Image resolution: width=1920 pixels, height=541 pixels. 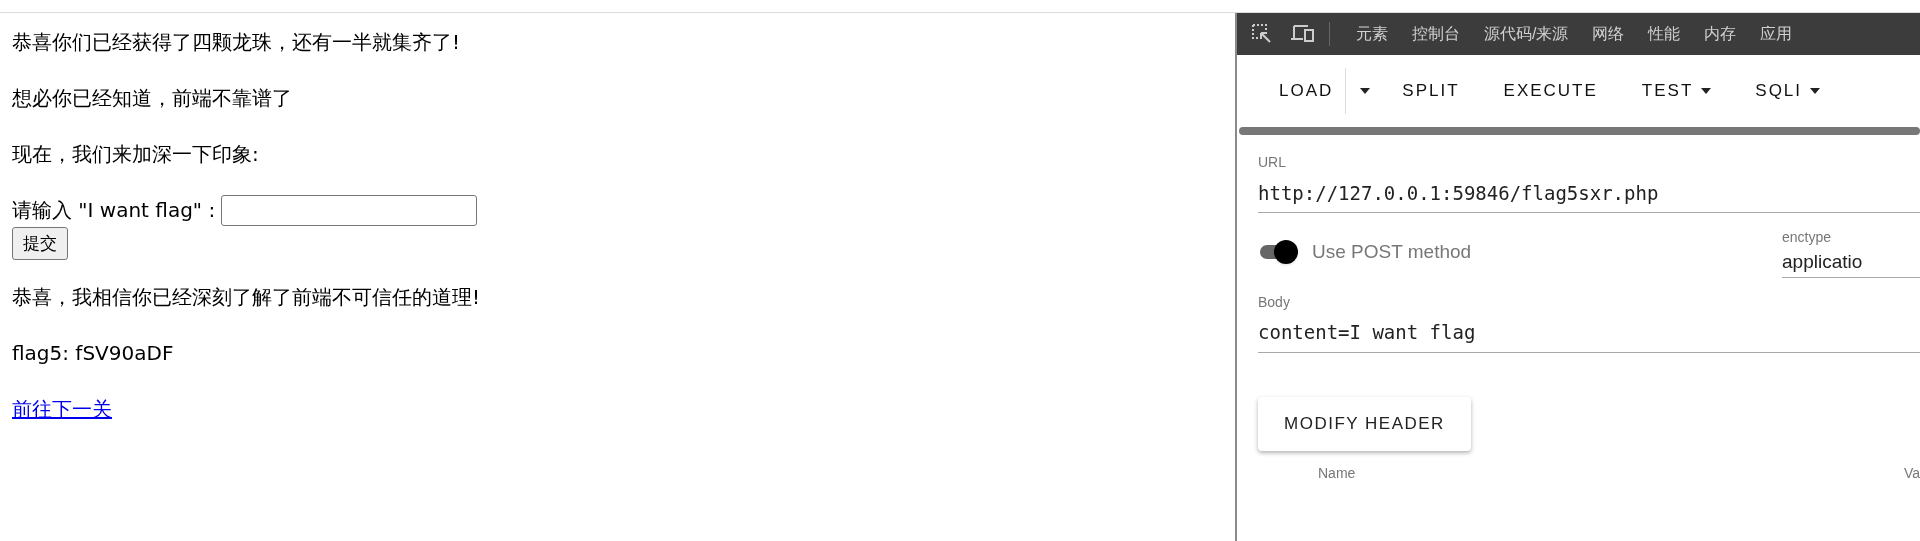 I want to click on dropdown-button, so click(x=1358, y=91).